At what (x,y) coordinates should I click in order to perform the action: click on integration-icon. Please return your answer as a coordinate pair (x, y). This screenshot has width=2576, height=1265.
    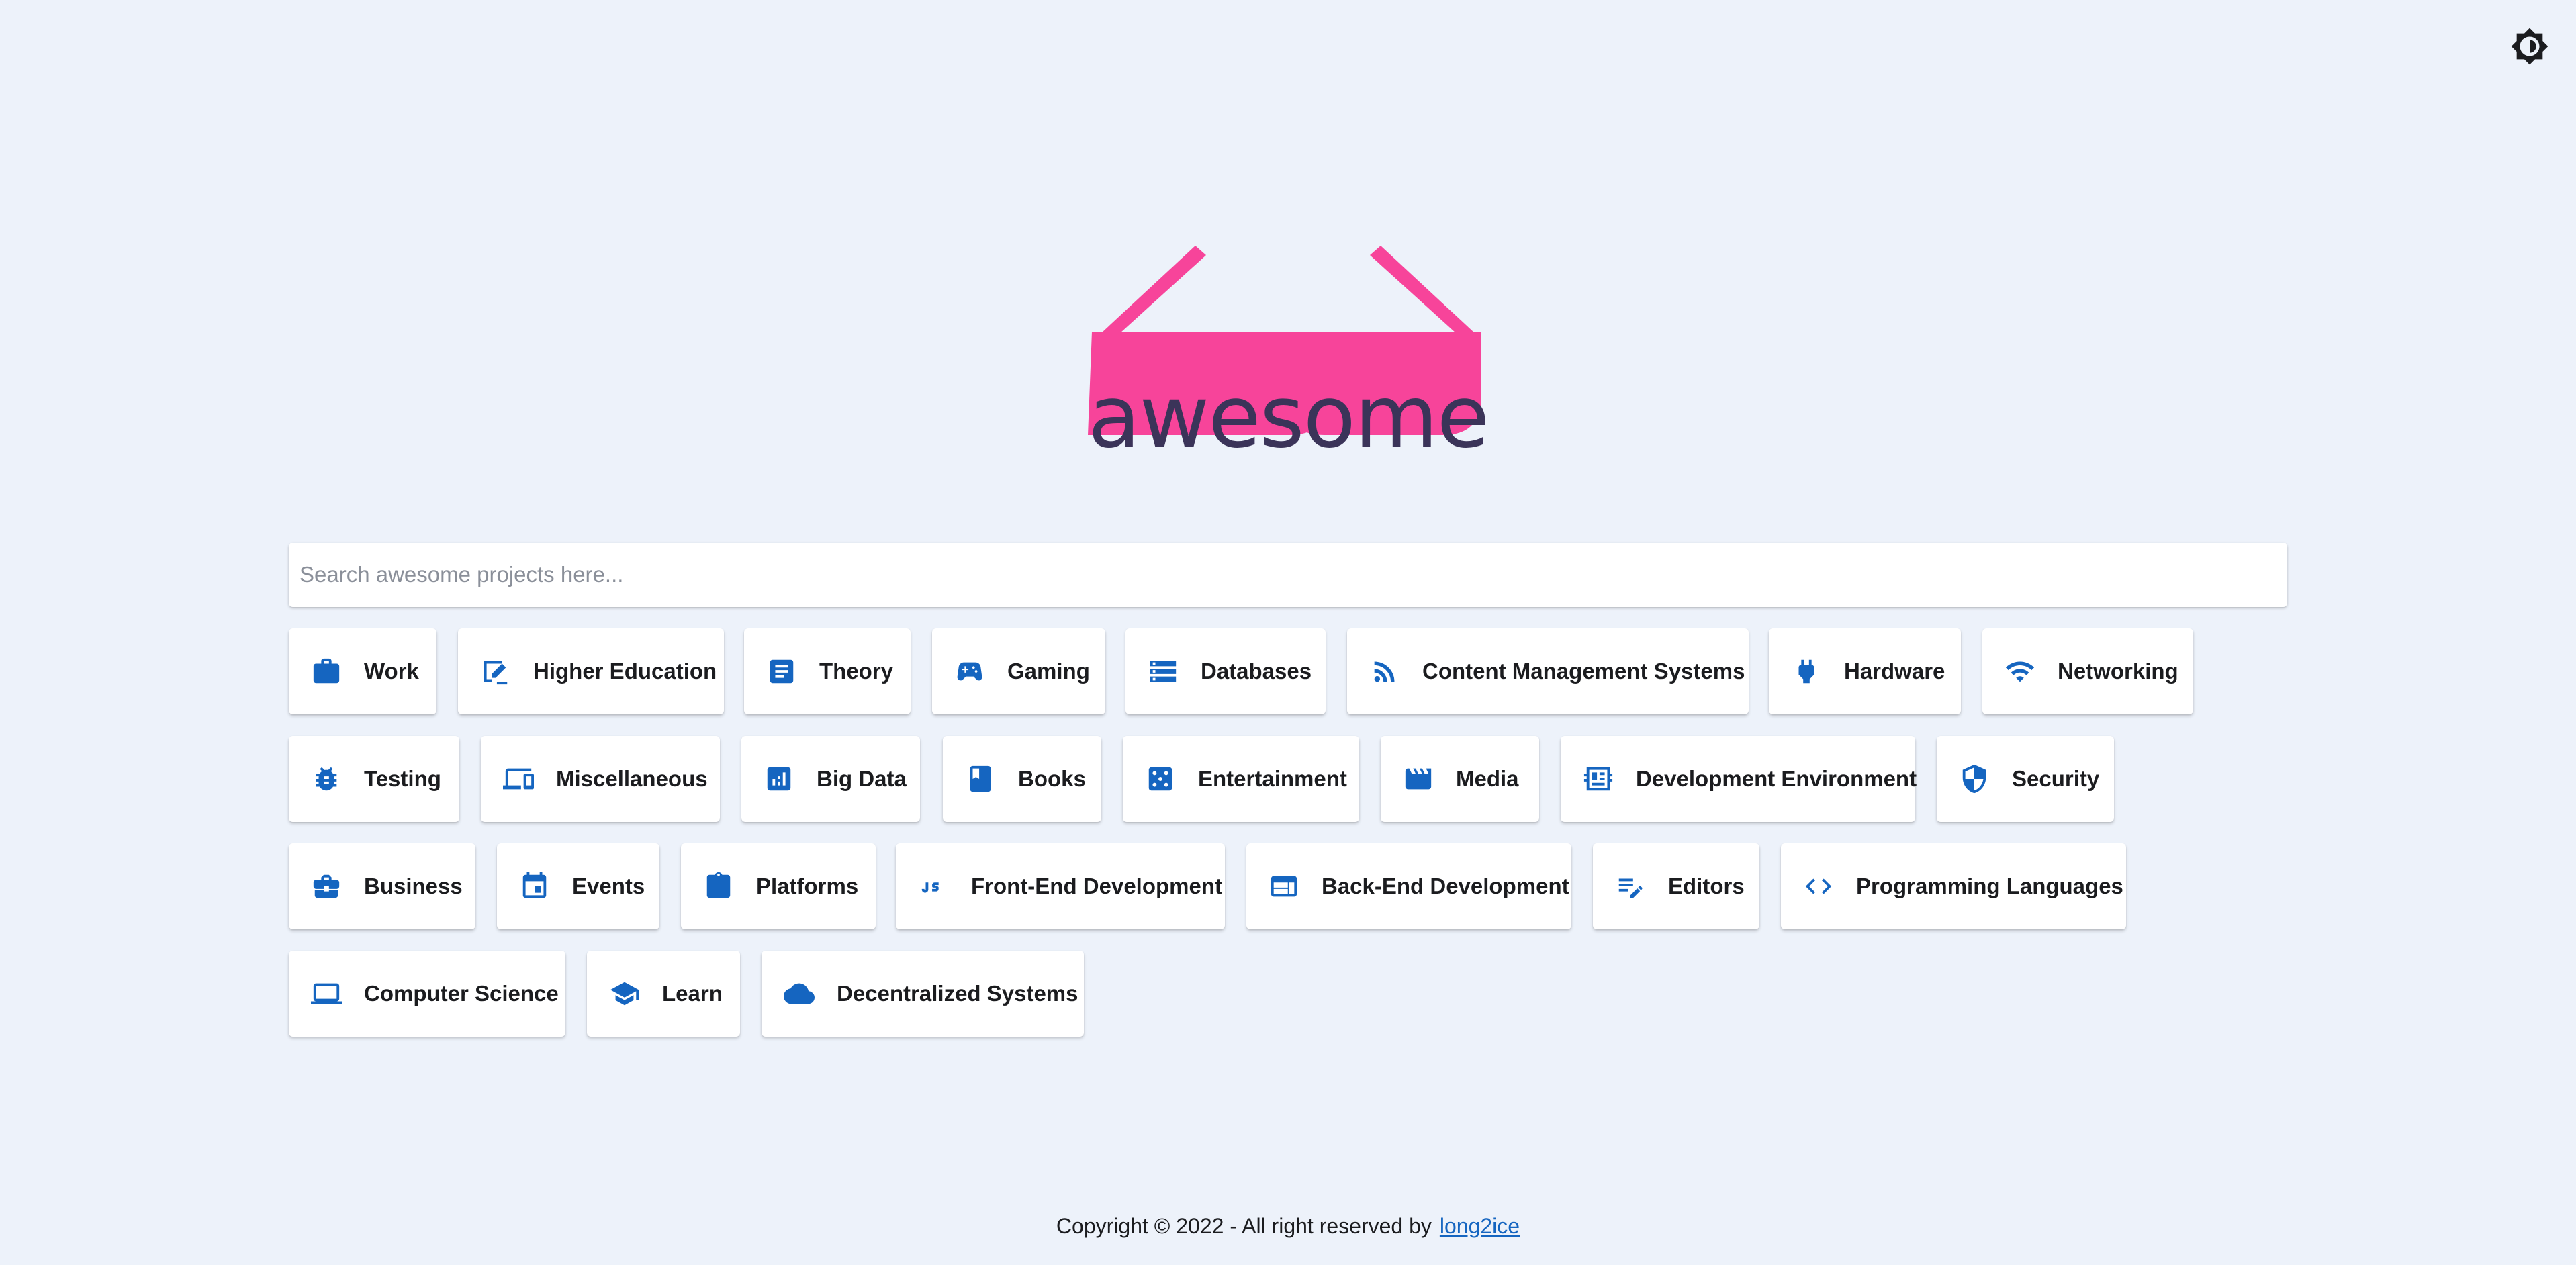
    Looking at the image, I should click on (718, 886).